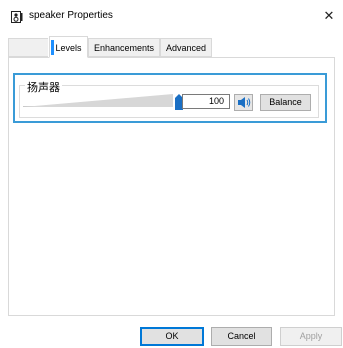  Describe the element at coordinates (186, 47) in the screenshot. I see `tab-advanced: Advanced` at that location.